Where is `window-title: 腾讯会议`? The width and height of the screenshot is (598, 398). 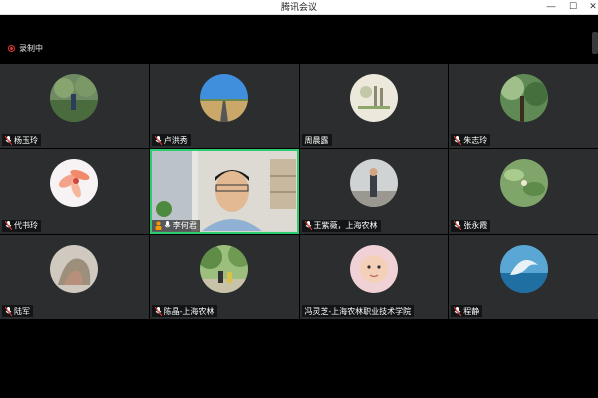 window-title: 腾讯会议 is located at coordinates (298, 7).